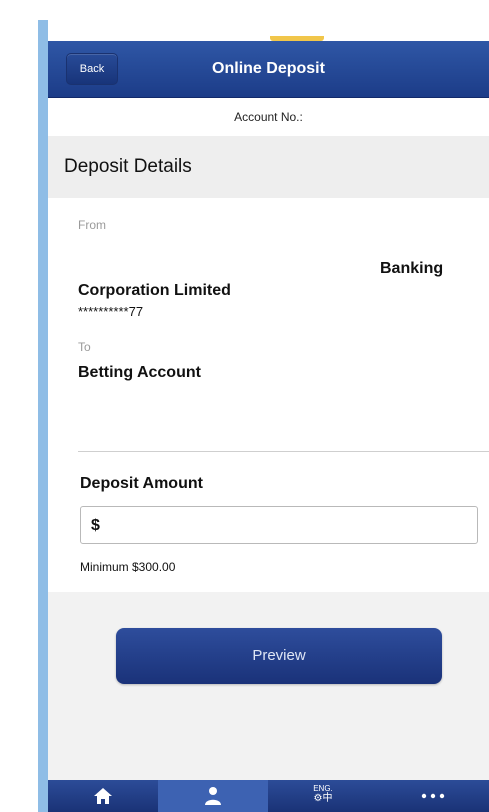 This screenshot has width=489, height=812. I want to click on divider, so click(283, 451).